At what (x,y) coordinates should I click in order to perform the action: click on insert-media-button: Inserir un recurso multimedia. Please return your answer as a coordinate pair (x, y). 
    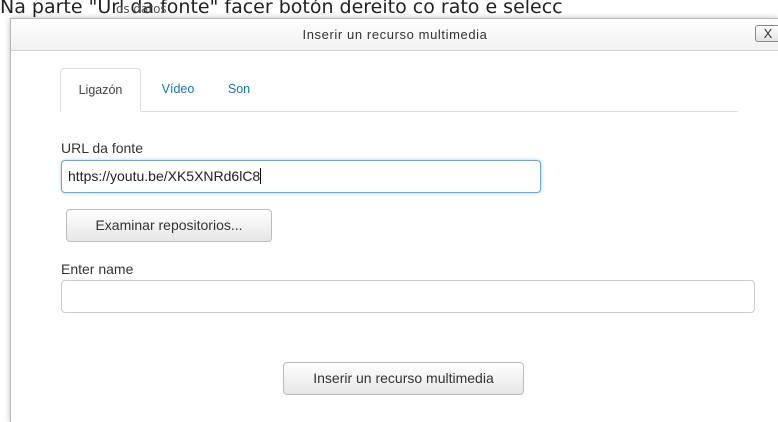
    Looking at the image, I should click on (403, 378).